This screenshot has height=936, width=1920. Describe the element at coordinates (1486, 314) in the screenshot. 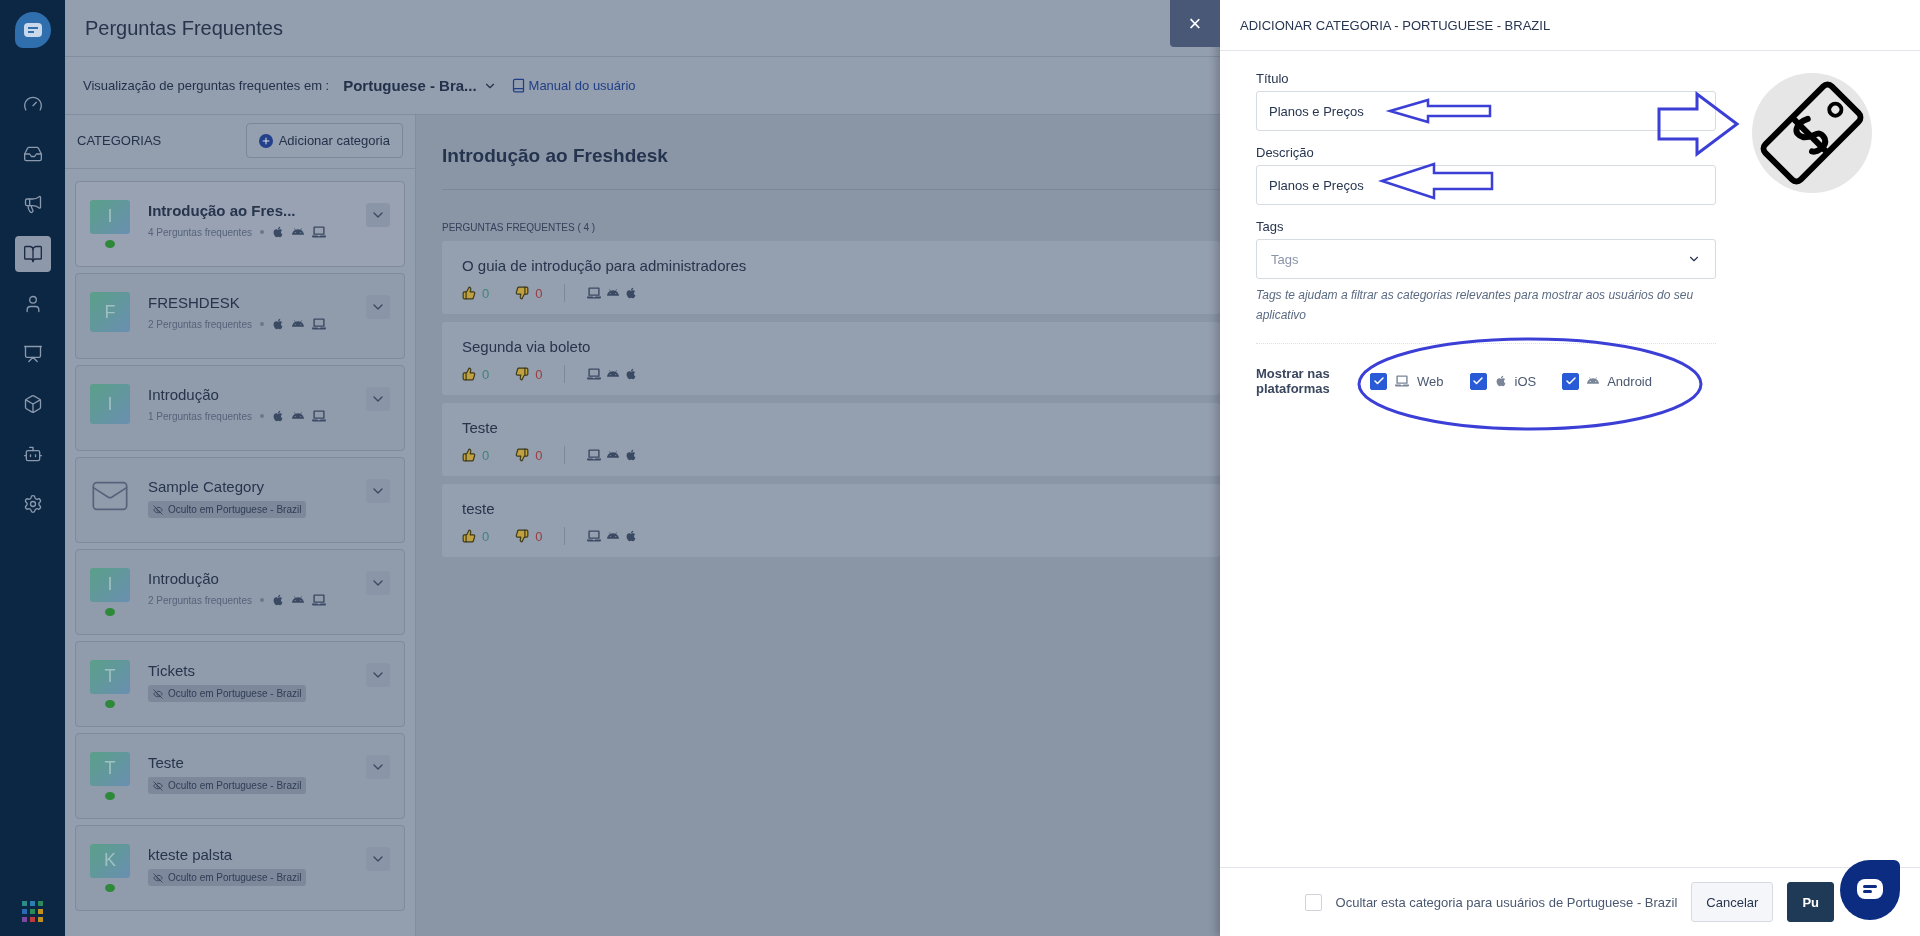

I see `help-text: Tags te ajudam a filtrar as categorias relevantes para mostrar aos usuários do seu aplicativo` at that location.